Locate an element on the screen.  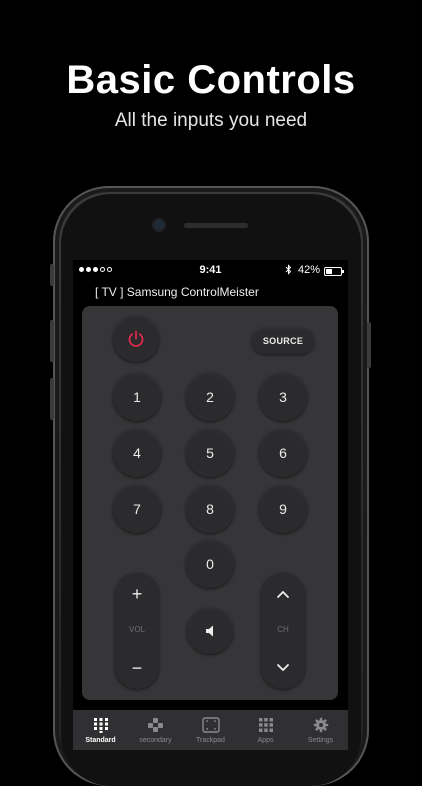
source-button: SOURCE is located at coordinates (283, 341).